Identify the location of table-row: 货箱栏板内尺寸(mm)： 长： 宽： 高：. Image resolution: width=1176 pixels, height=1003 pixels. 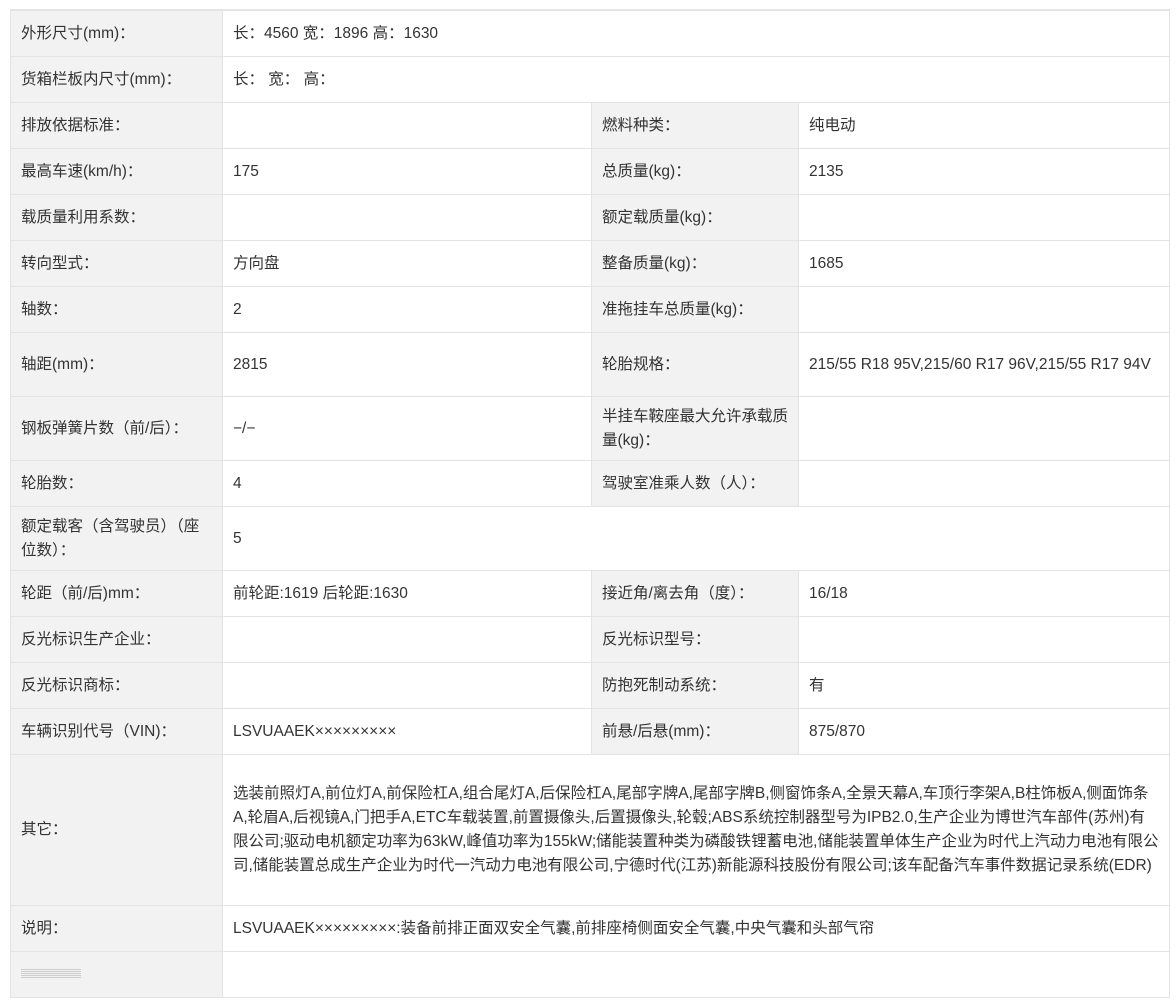
(590, 79).